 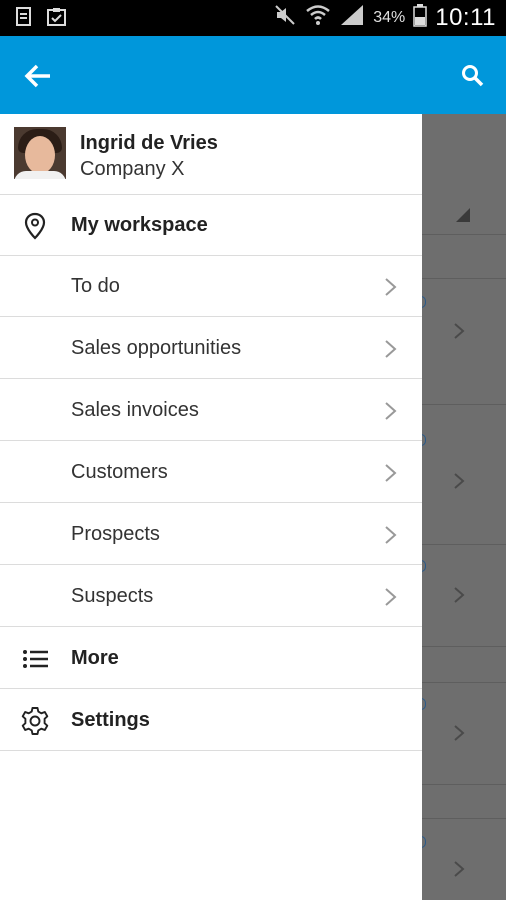 I want to click on menu-item-label: Settings, so click(x=110, y=720).